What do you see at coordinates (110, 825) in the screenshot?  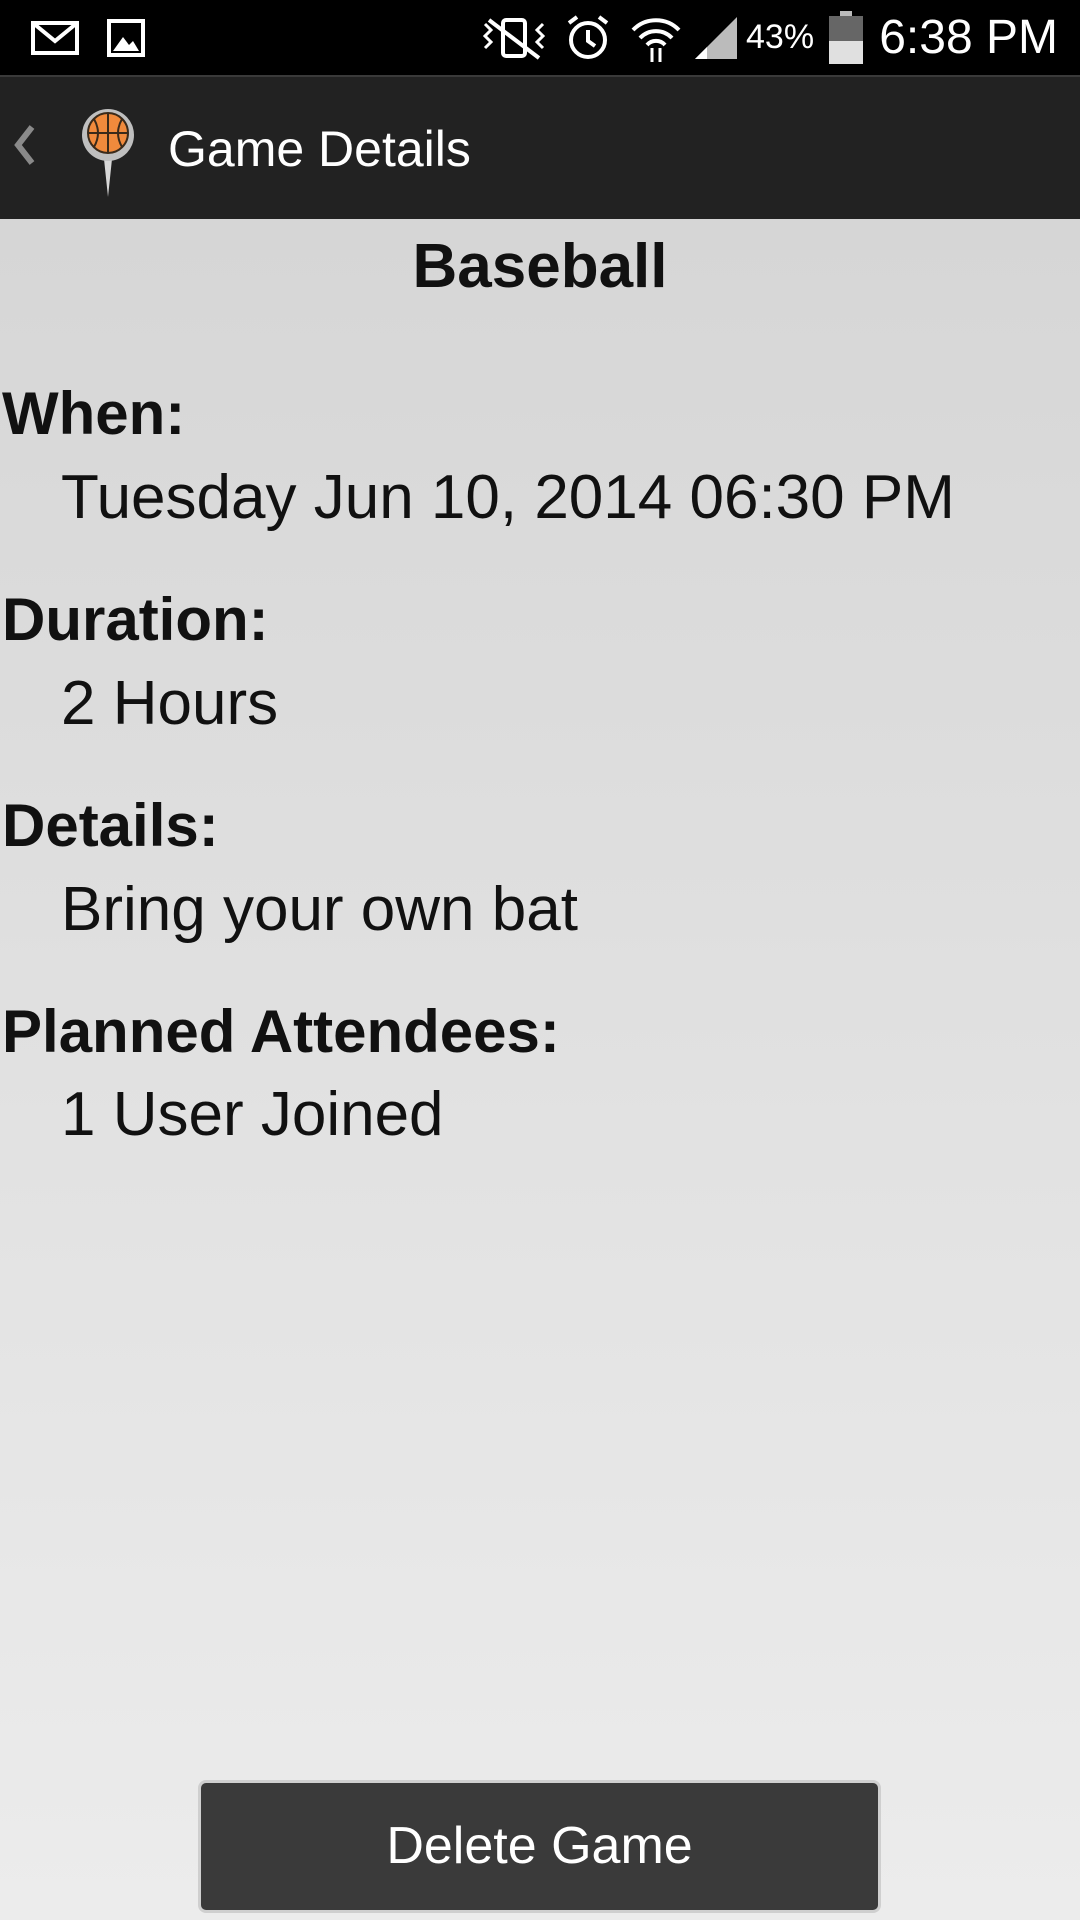 I see `details-label: Details:` at bounding box center [110, 825].